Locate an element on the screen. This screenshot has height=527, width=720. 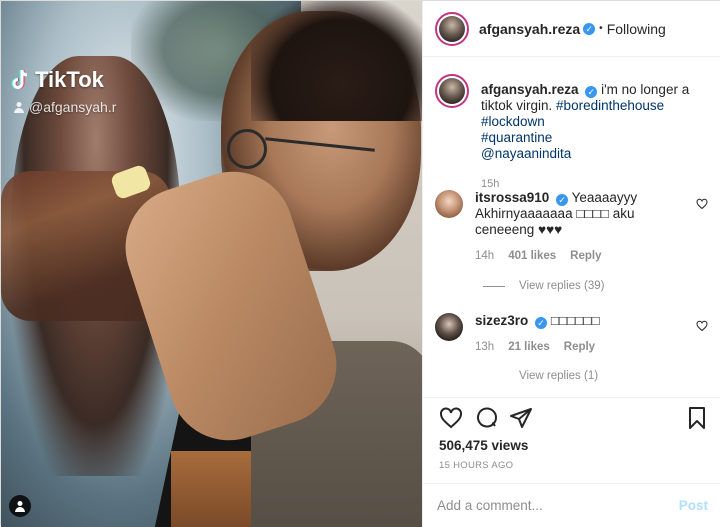
caption-username: afgansyah.reza is located at coordinates (530, 89).